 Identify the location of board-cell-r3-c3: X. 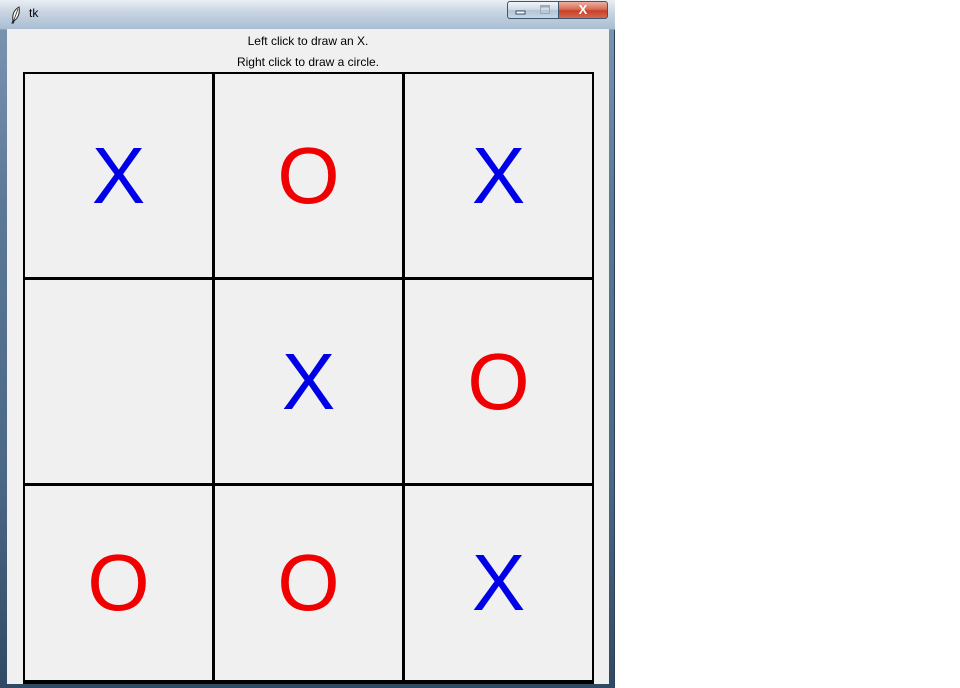
(498, 583).